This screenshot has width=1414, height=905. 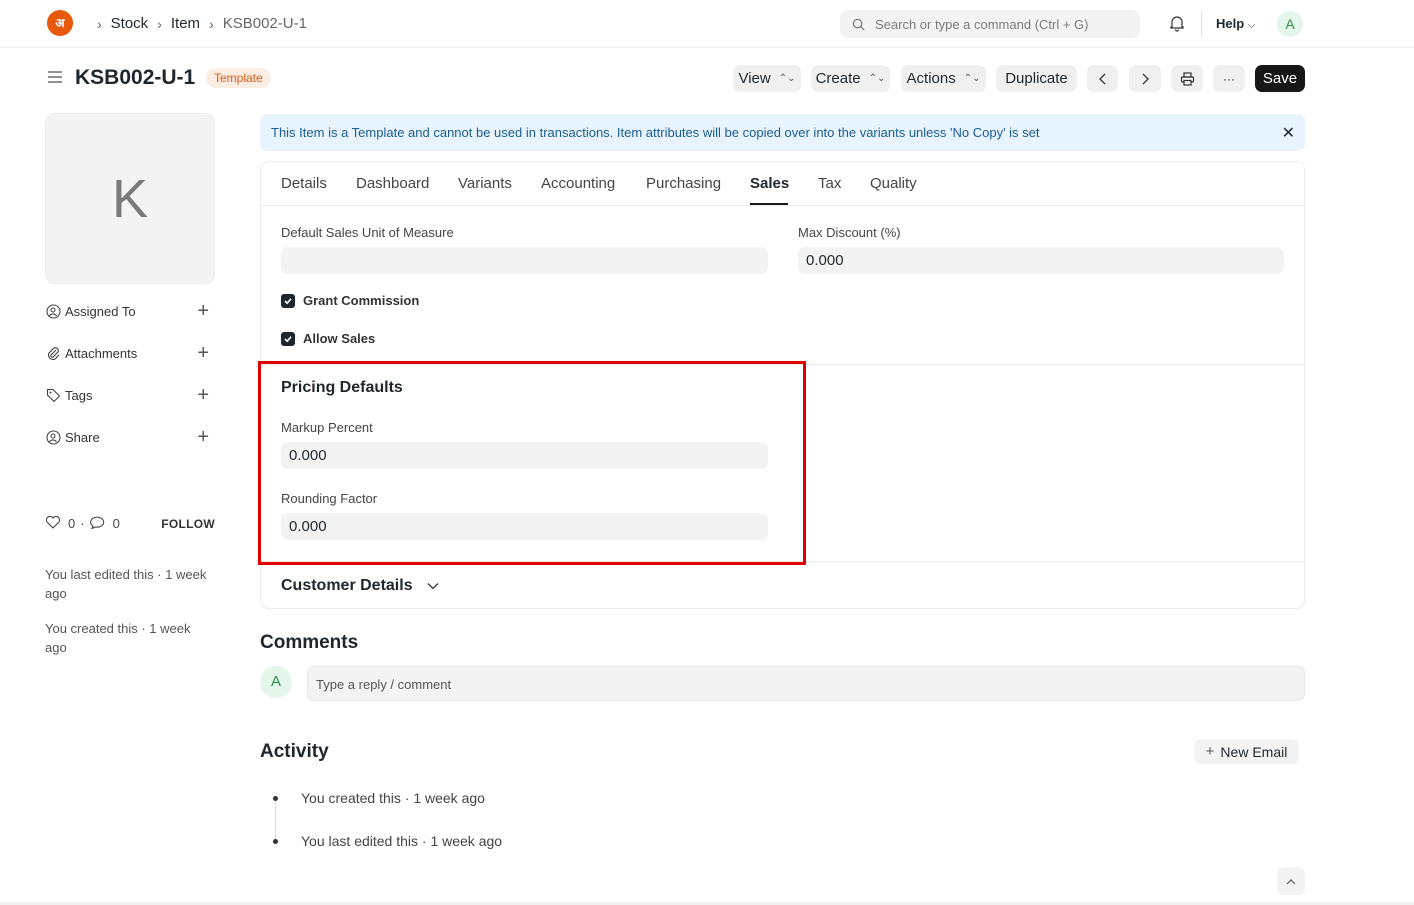 What do you see at coordinates (683, 183) in the screenshot?
I see `tab-purchasing: Purchasing` at bounding box center [683, 183].